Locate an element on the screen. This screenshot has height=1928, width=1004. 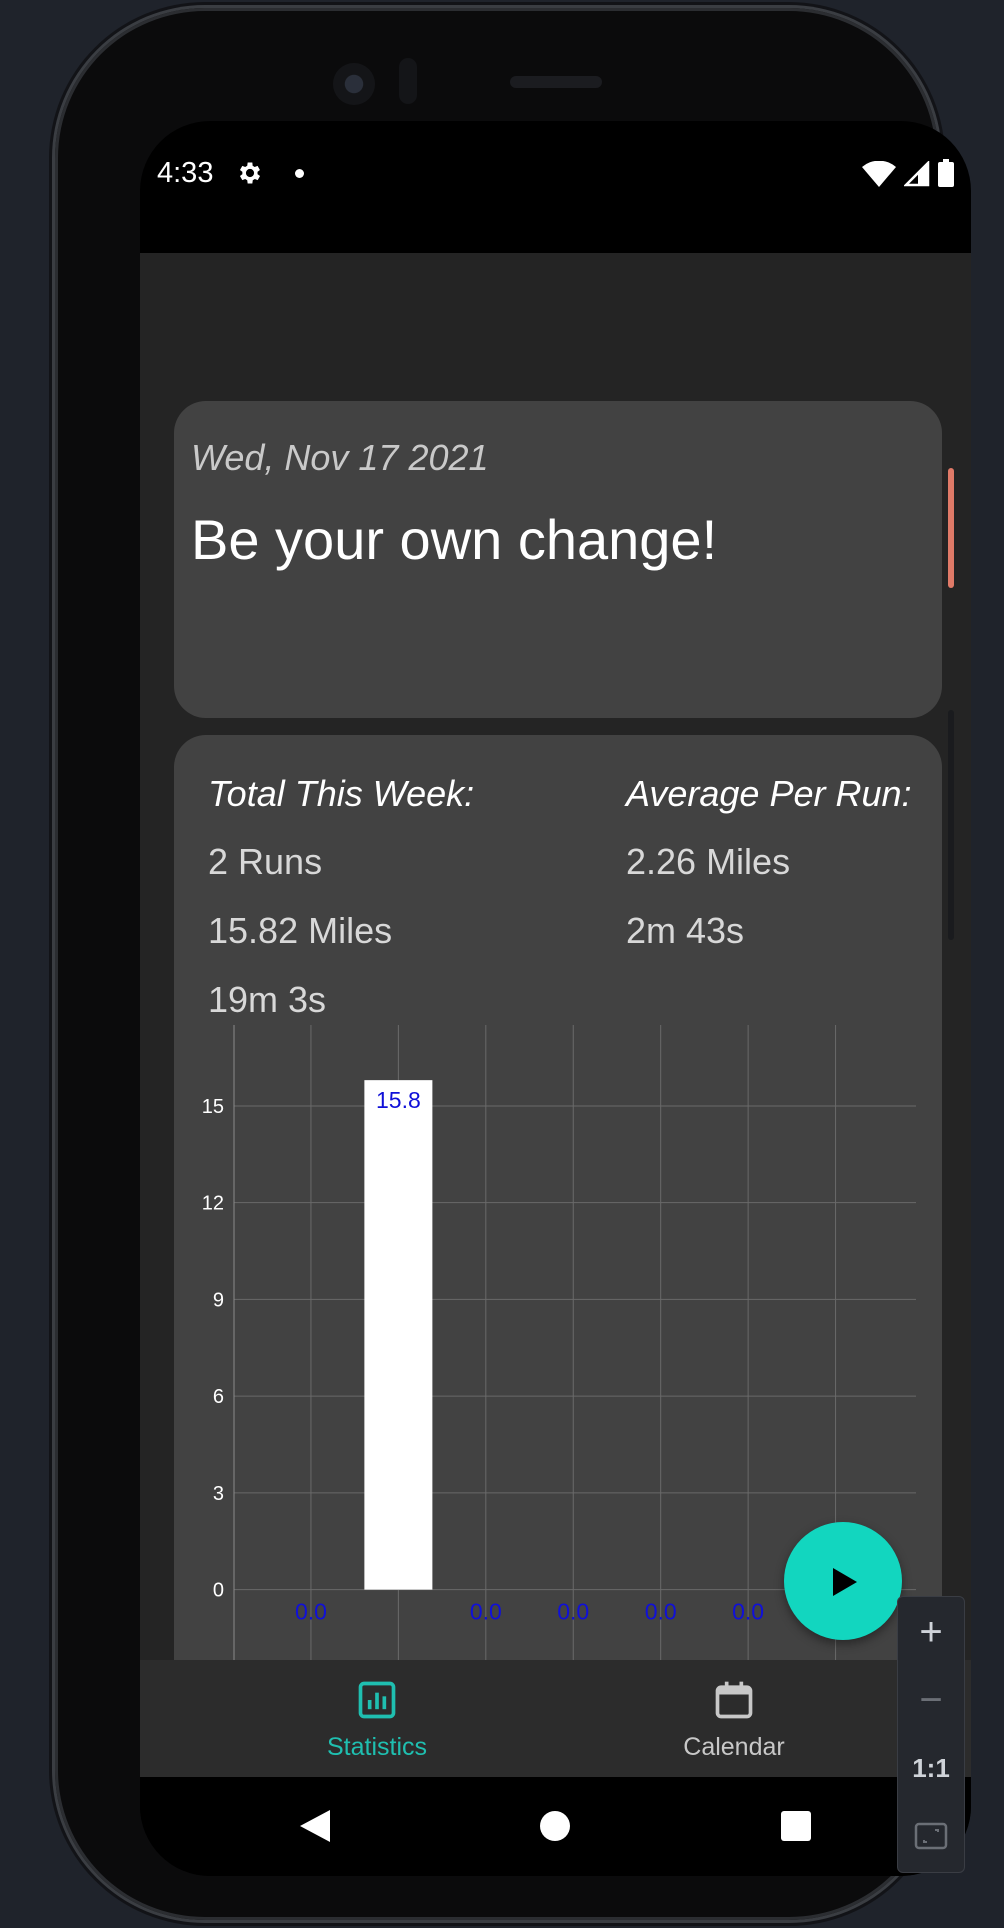
bottom-navigation: Statistics Calendar is located at coordinates (555, 1718).